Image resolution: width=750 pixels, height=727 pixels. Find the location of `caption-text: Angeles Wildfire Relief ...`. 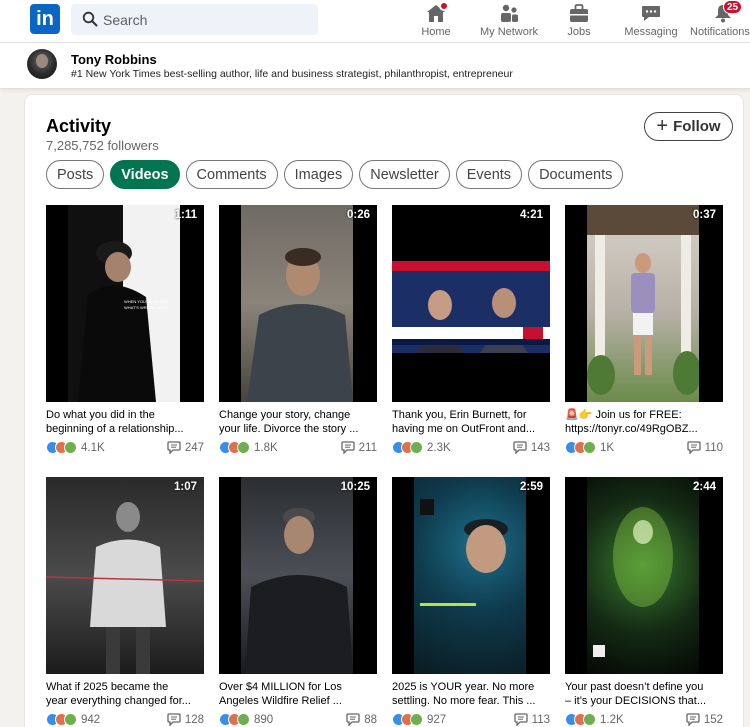

caption-text: Angeles Wildfire Relief ... is located at coordinates (280, 701).